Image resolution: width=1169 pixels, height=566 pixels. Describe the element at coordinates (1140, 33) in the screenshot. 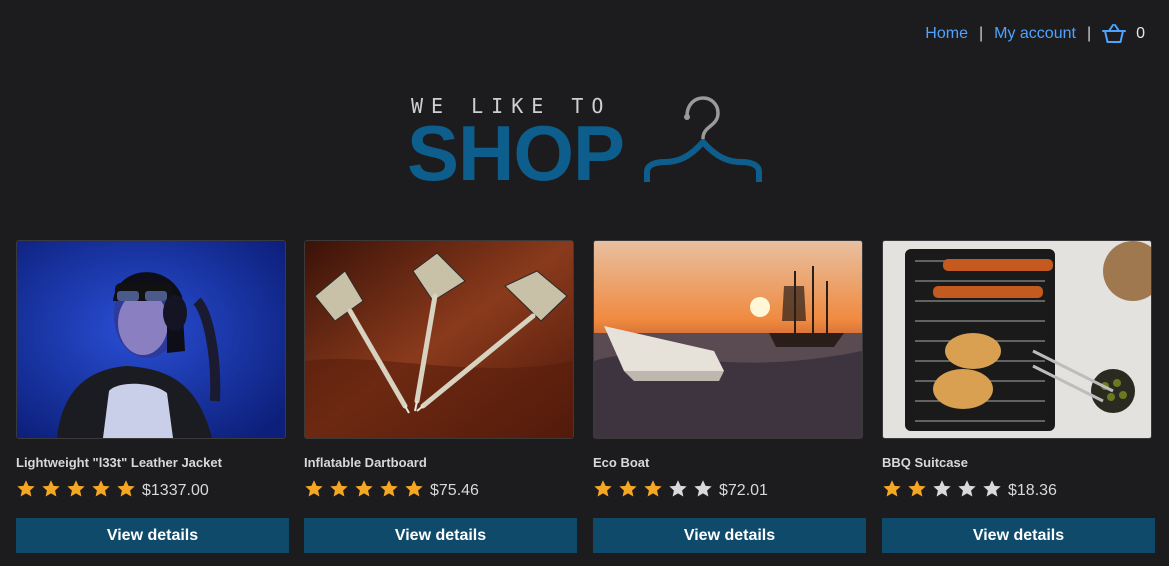

I see `cart-count: 0` at that location.